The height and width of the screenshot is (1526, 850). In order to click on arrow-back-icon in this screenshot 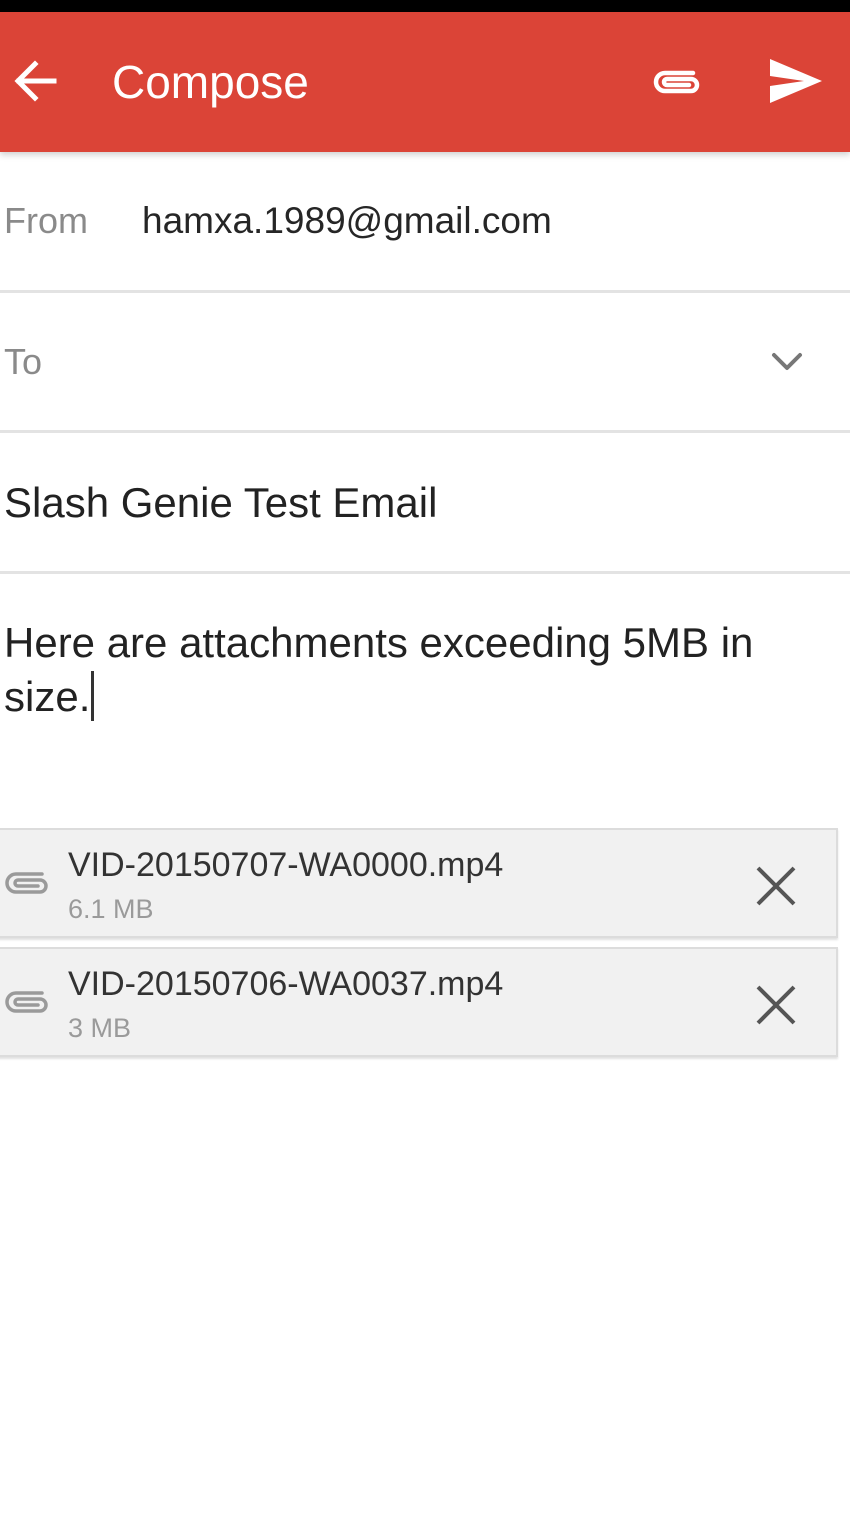, I will do `click(35, 81)`.